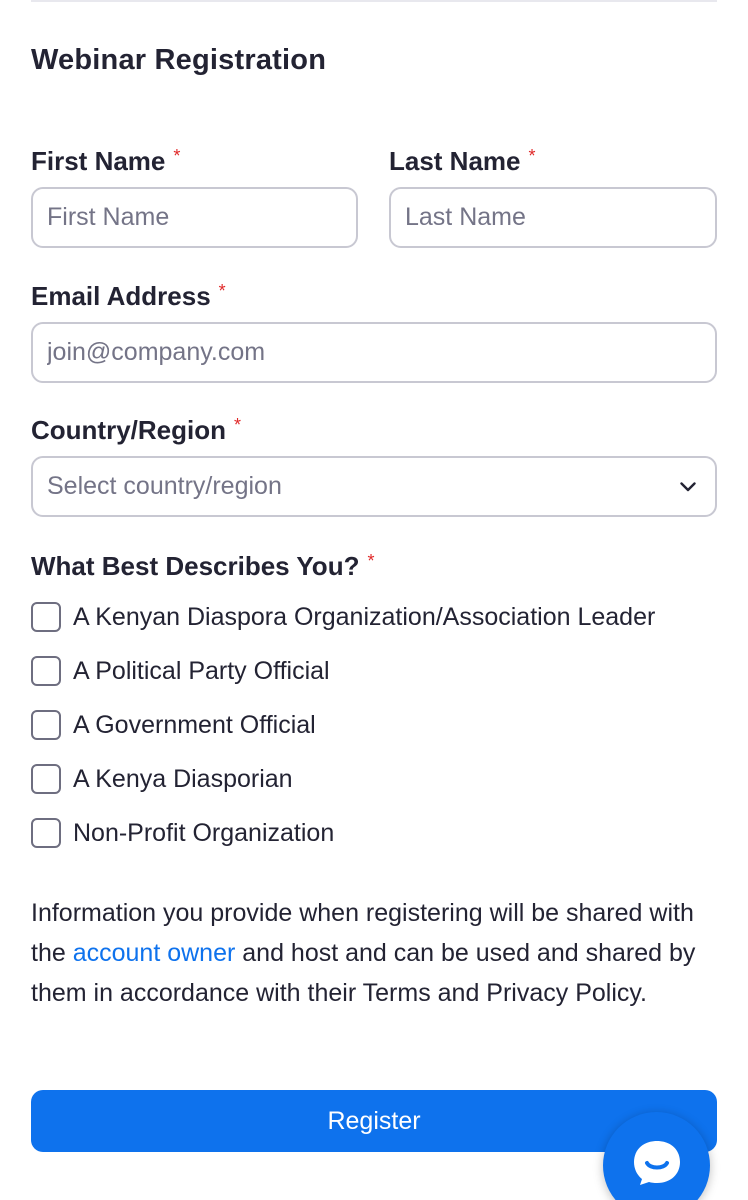 This screenshot has width=748, height=1200. Describe the element at coordinates (98, 161) in the screenshot. I see `first-name-label-text: First Name` at that location.